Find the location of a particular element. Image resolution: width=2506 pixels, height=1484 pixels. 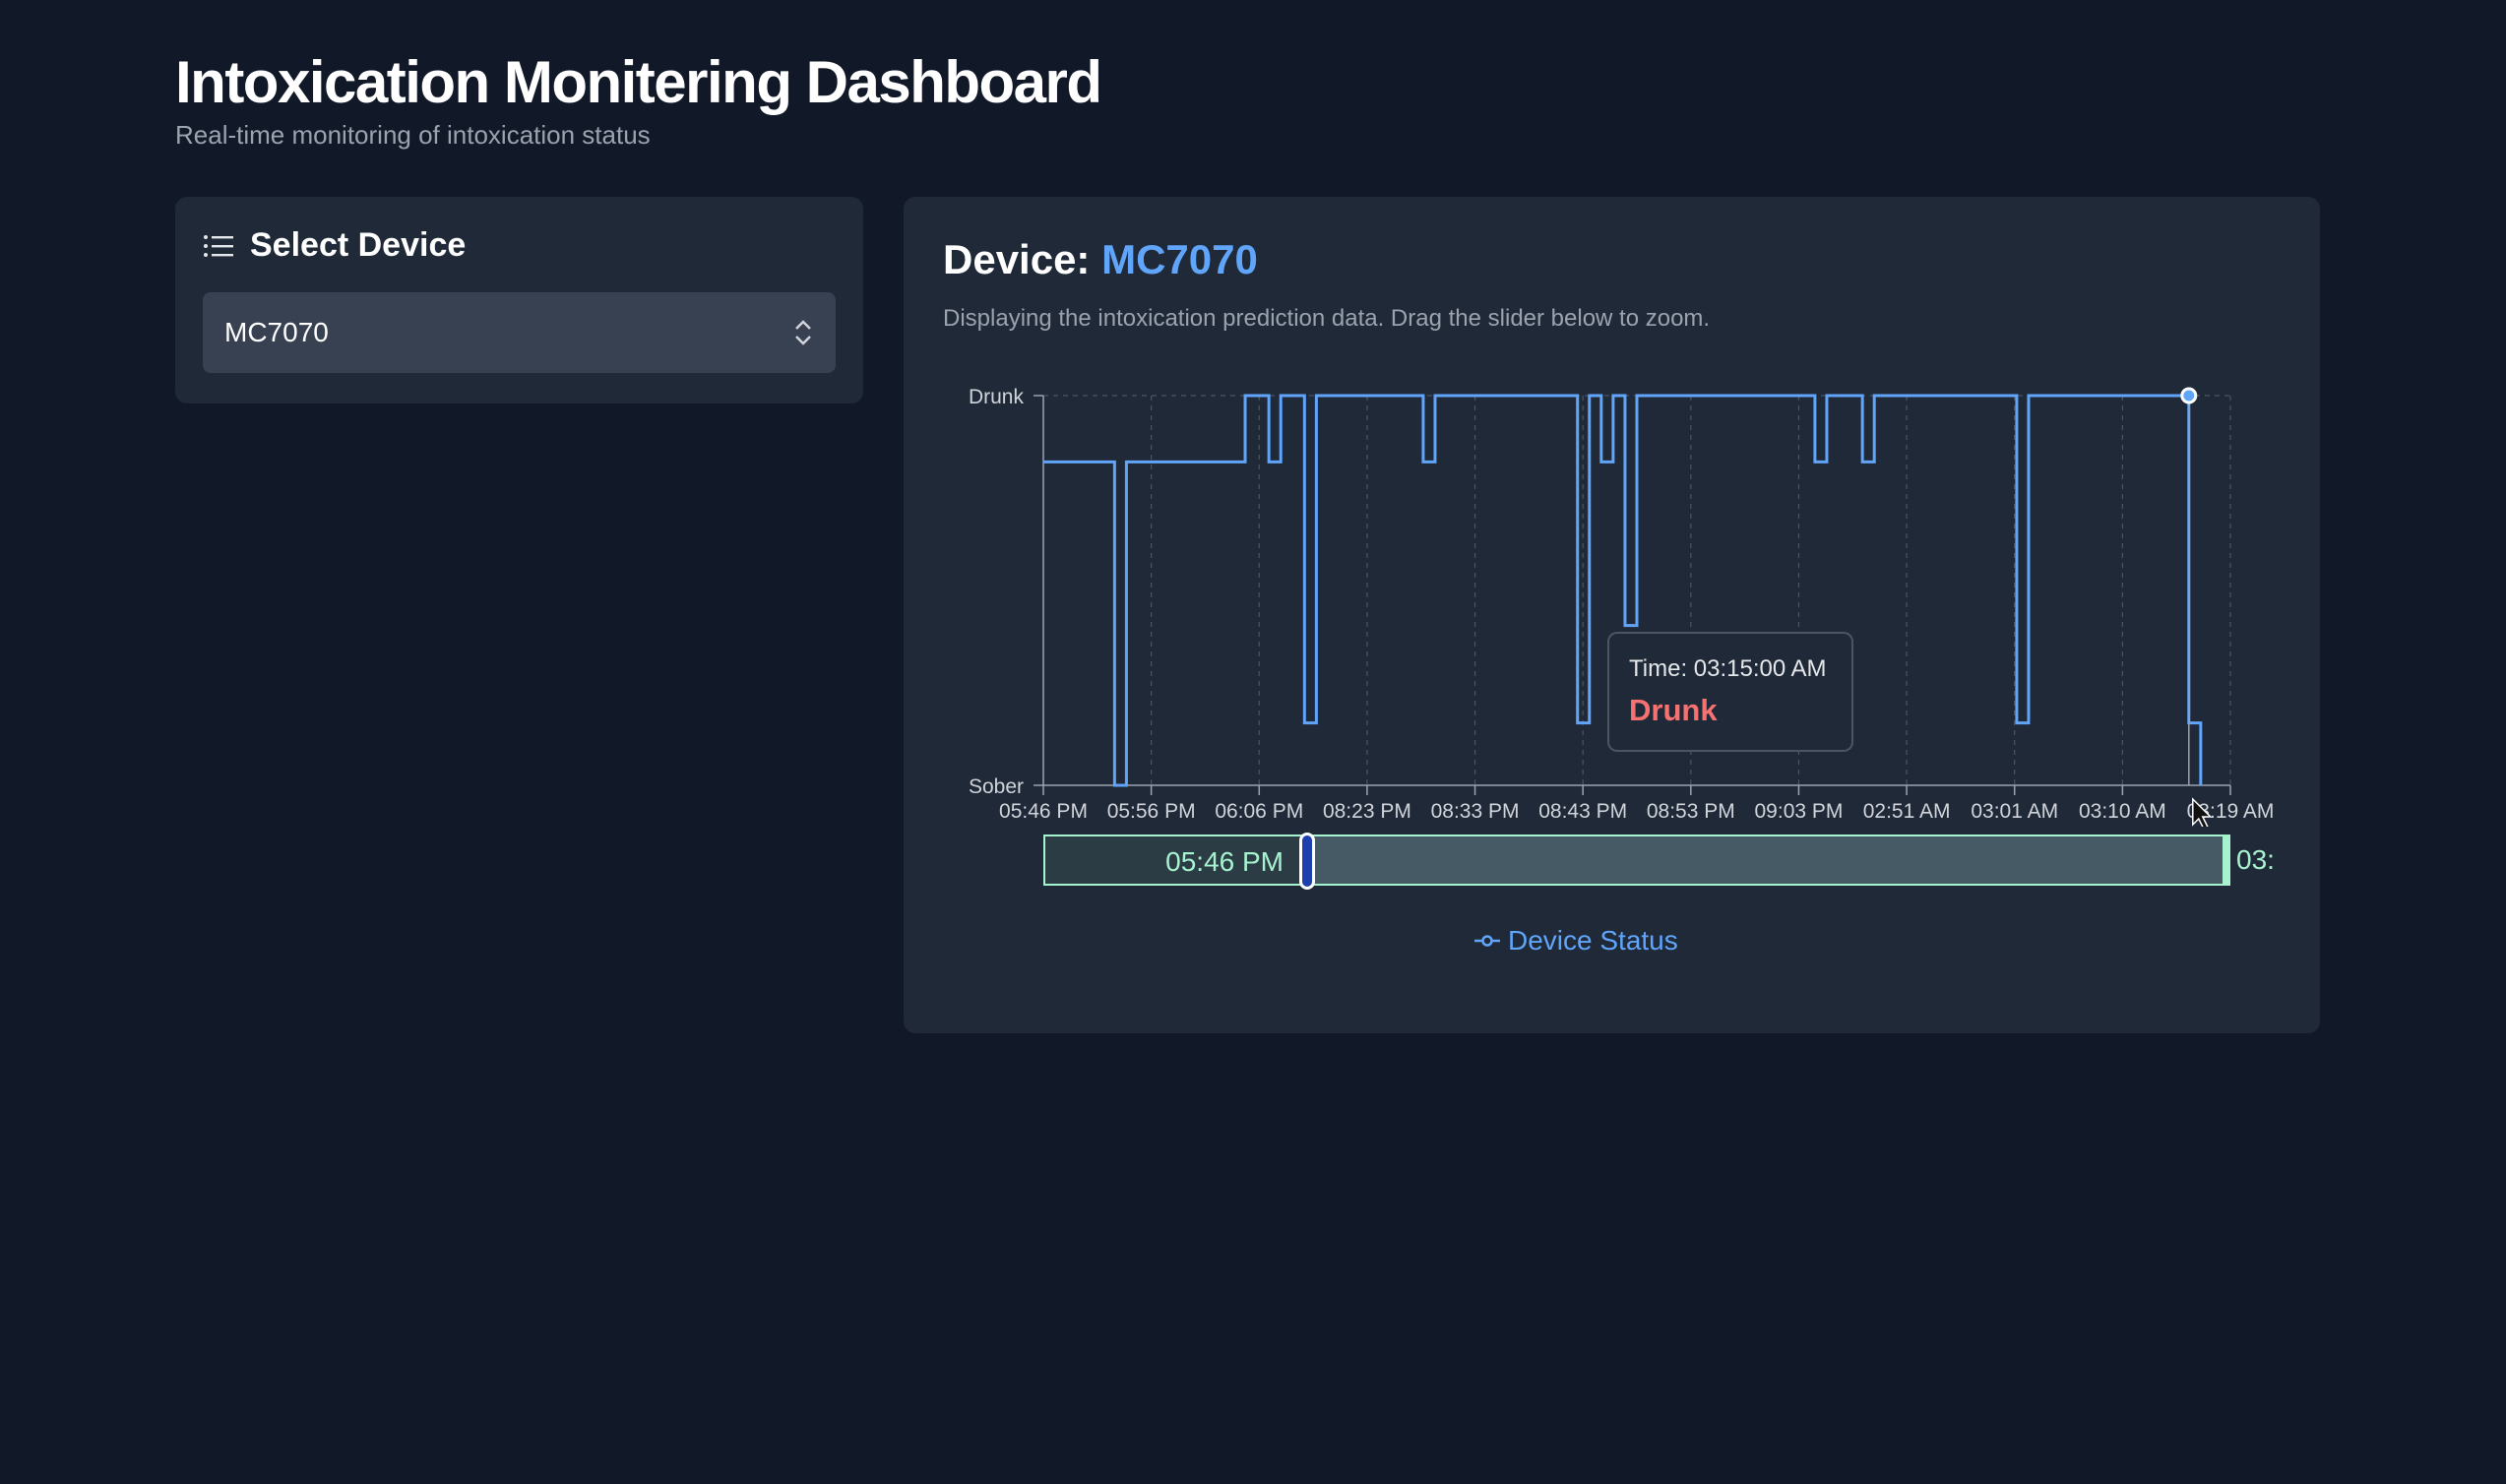

list-icon is located at coordinates (218, 246).